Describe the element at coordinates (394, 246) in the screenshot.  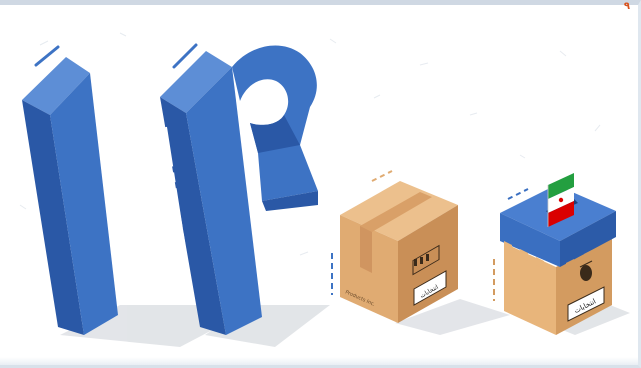
I see `cardboard-box: Products Inc. انتخابات` at that location.